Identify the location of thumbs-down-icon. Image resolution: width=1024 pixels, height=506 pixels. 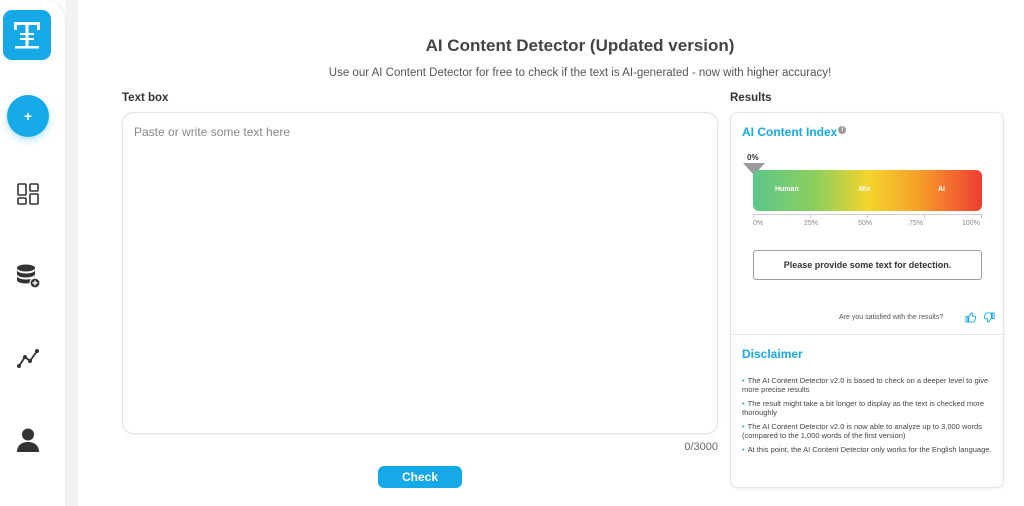
(989, 317).